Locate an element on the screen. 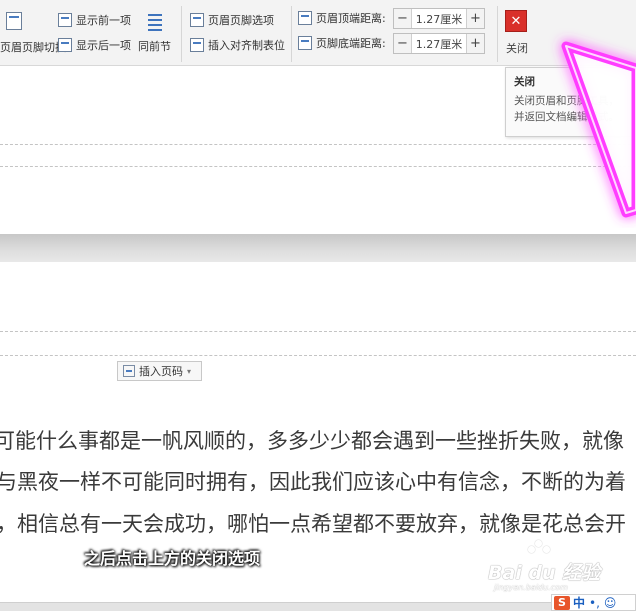 This screenshot has width=636, height=611. switch-header-footer-icon is located at coordinates (14, 21).